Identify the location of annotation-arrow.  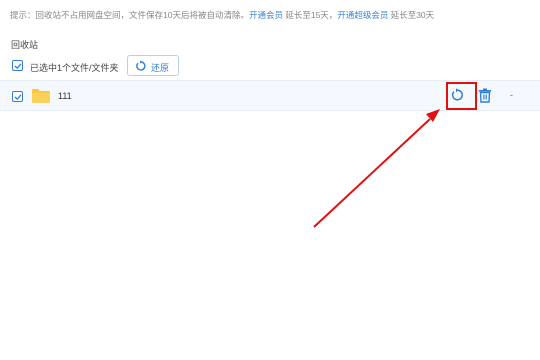
(376, 168).